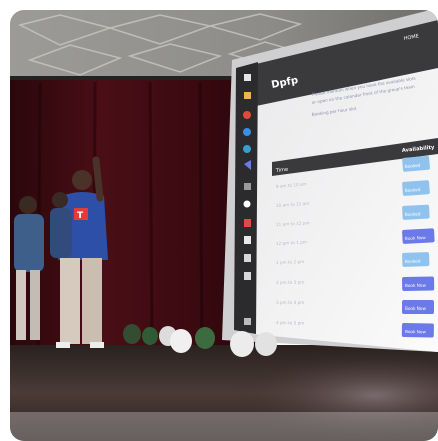 The image size is (438, 441). Describe the element at coordinates (290, 302) in the screenshot. I see `row-time: 3 pm to 4 pm` at that location.